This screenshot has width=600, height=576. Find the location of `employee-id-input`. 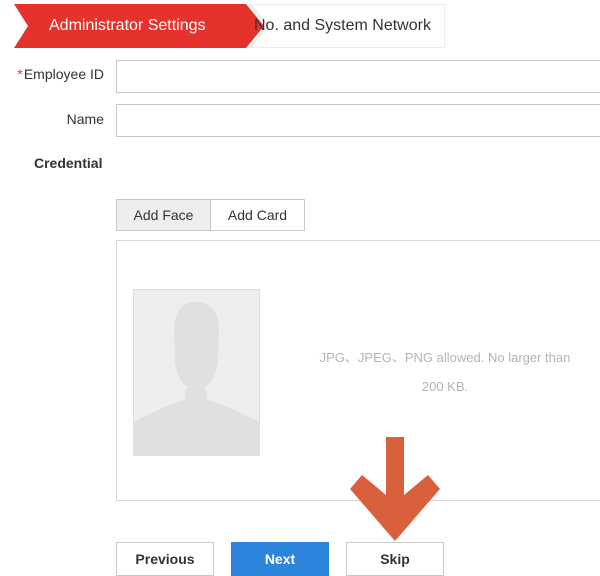

employee-id-input is located at coordinates (358, 76).